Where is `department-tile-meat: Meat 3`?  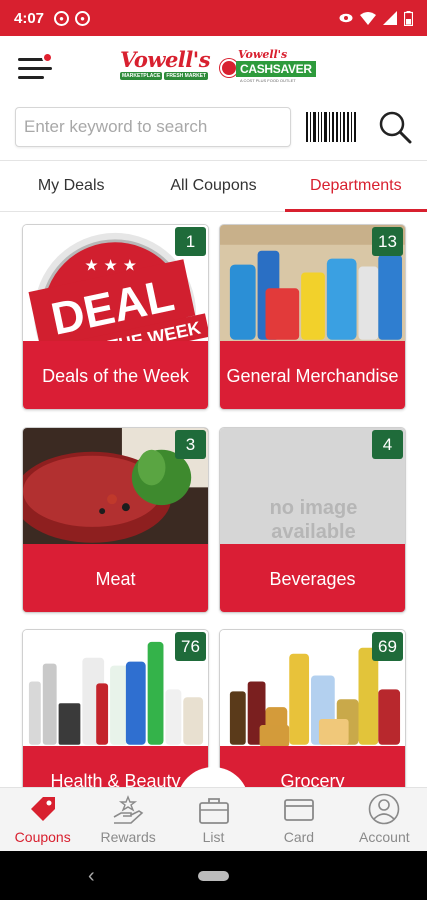
department-tile-meat: Meat 3 is located at coordinates (115, 520).